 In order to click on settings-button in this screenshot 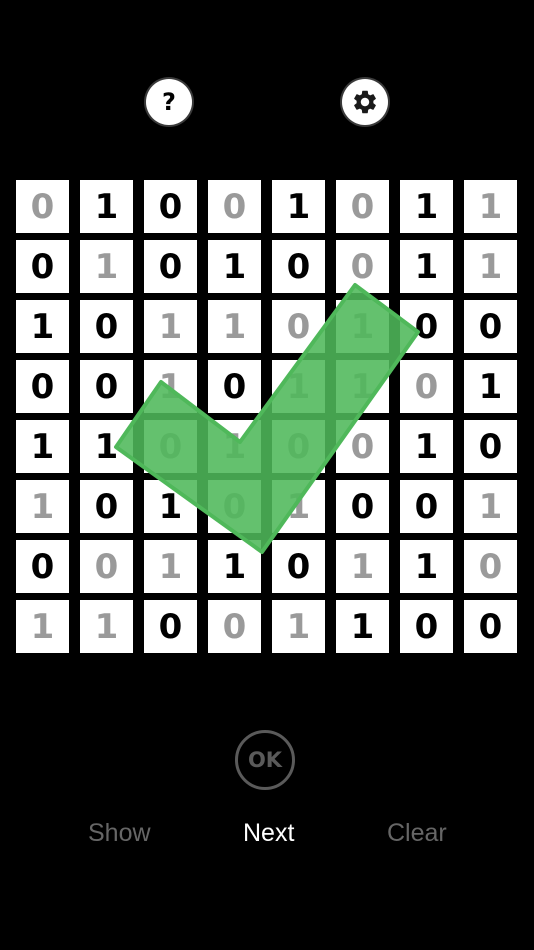, I will do `click(365, 102)`.